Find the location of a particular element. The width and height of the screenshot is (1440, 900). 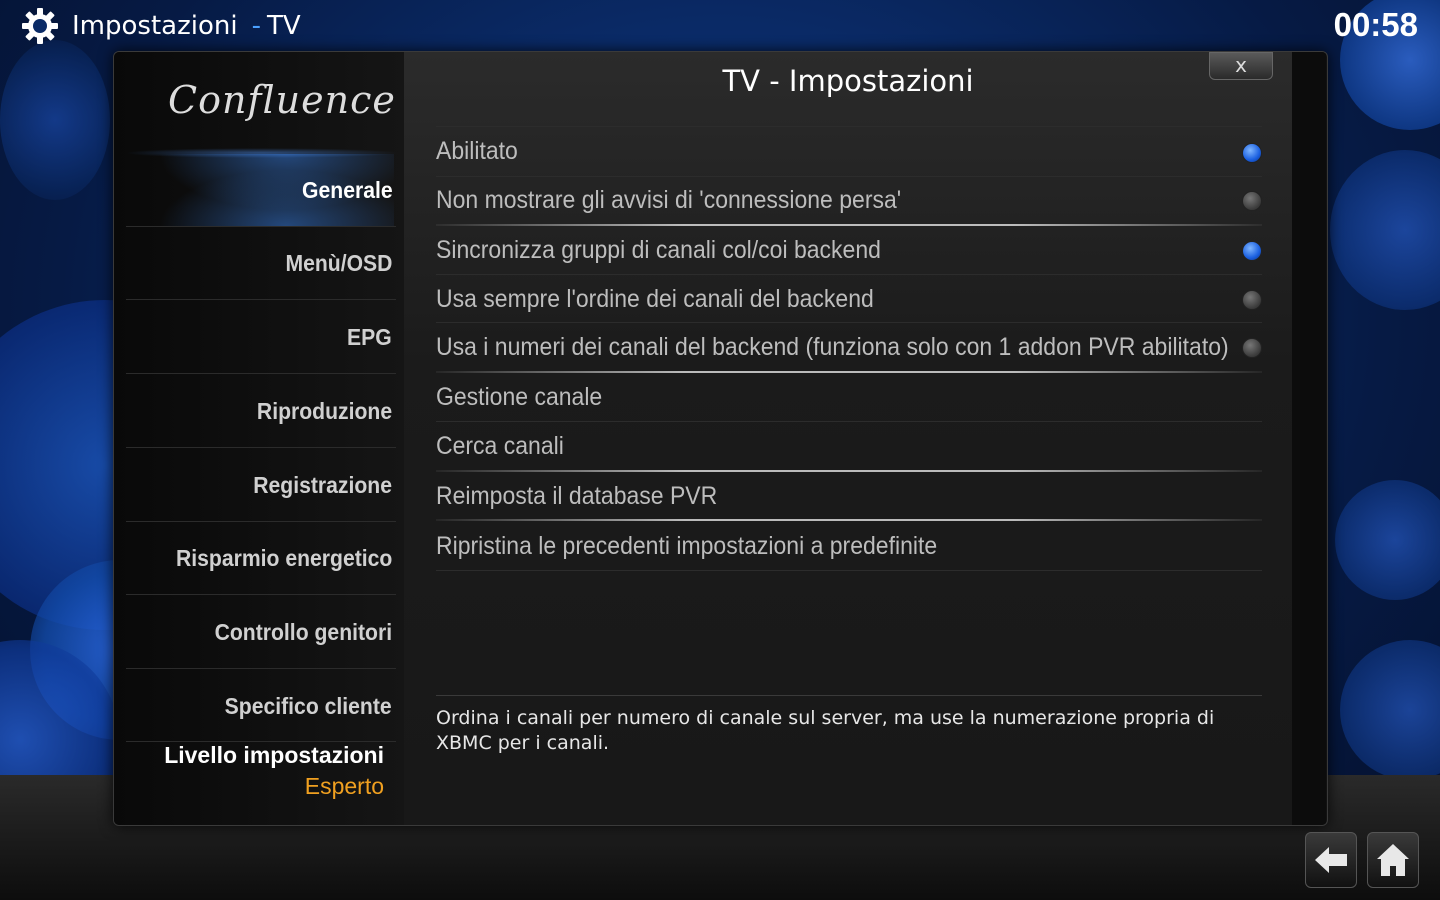

category-label: Menù/OSD is located at coordinates (339, 263).